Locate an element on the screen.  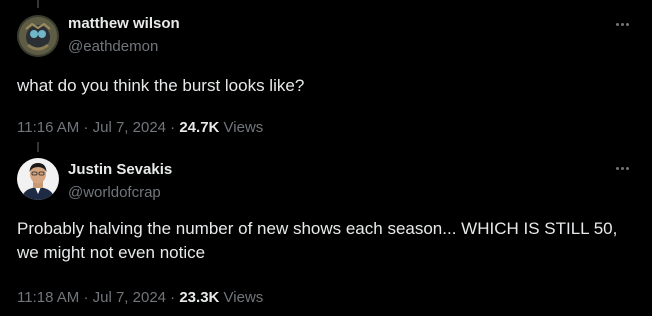
tweet-meta: 11:18 AM · Jul 7, 2024 · 23.3K Views is located at coordinates (140, 297).